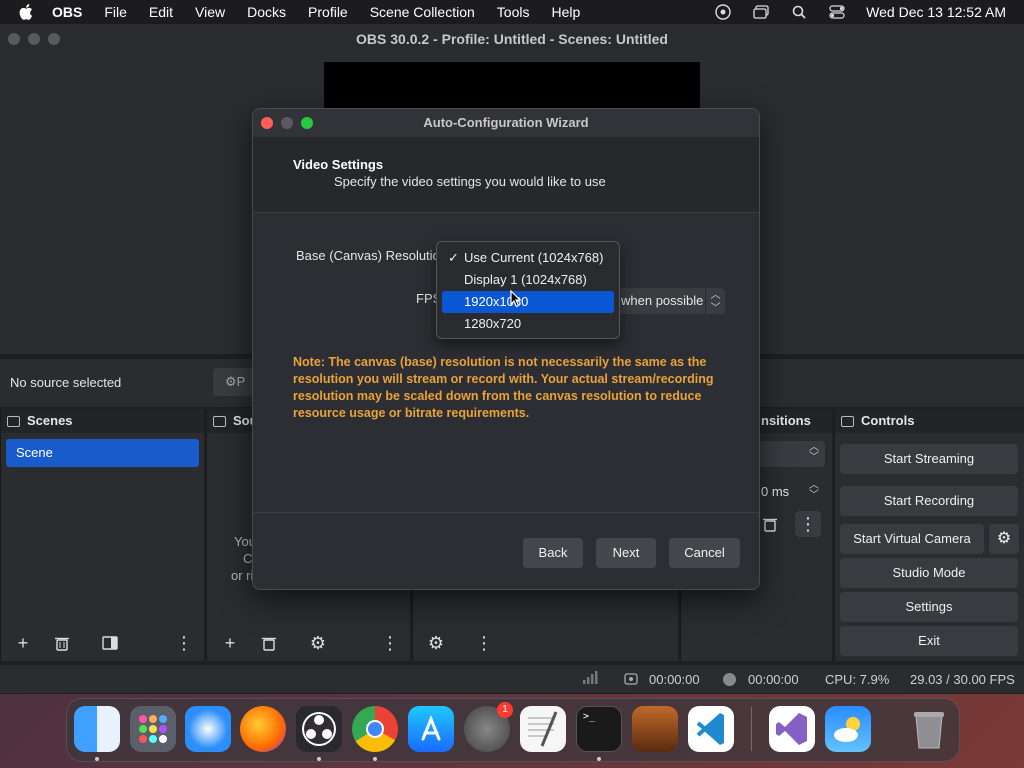 The height and width of the screenshot is (768, 1024). I want to click on resolution-option: Display 1 (1024x768), so click(528, 280).